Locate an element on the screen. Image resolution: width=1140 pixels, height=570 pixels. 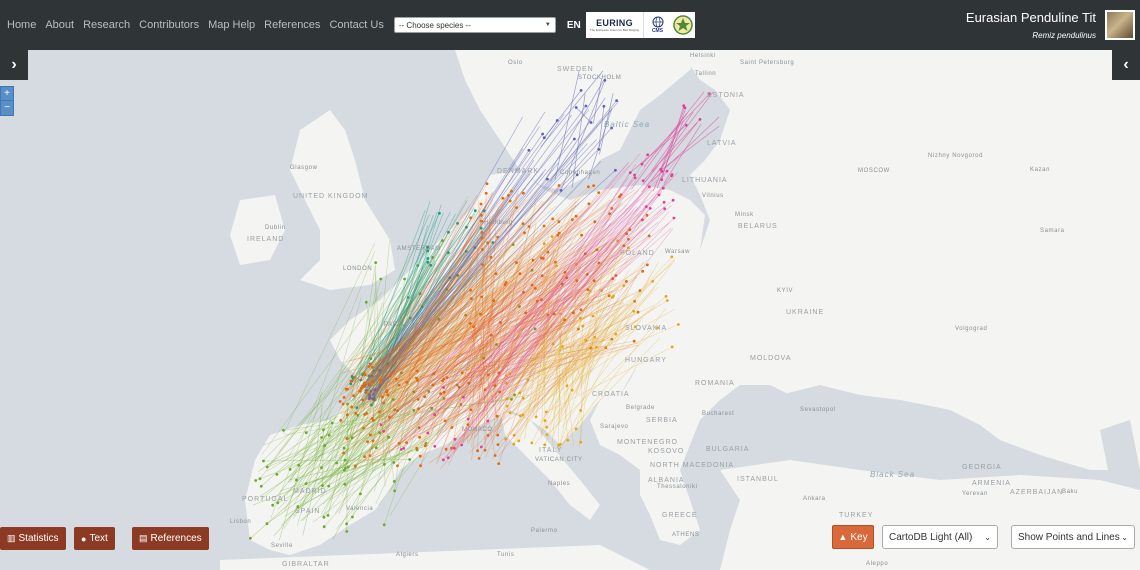
nav-contributors: Contributors is located at coordinates (169, 25).